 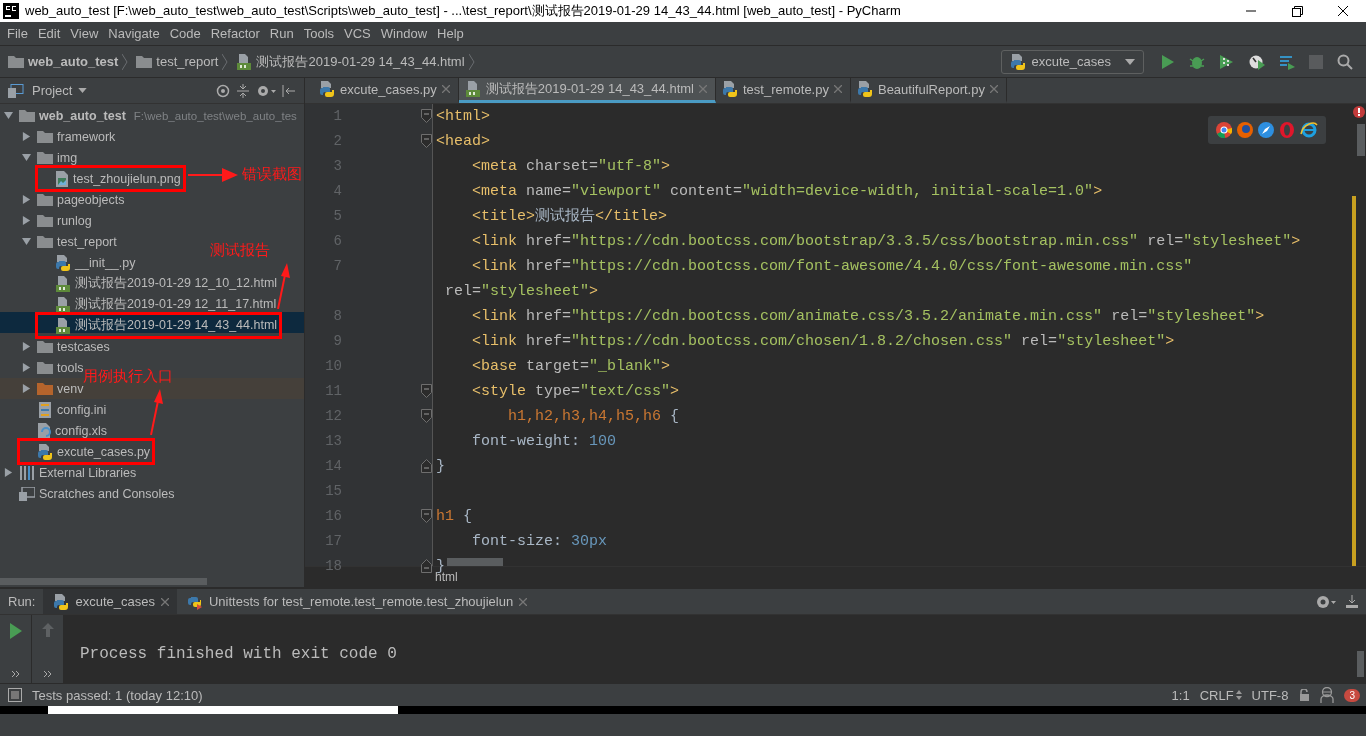 What do you see at coordinates (177, 61) in the screenshot?
I see `breadcrumb-item: test_report` at bounding box center [177, 61].